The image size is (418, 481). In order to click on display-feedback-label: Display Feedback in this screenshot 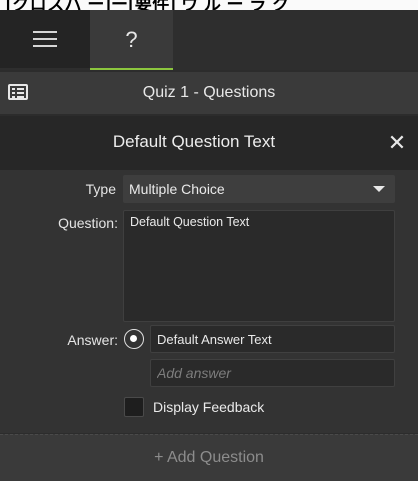, I will do `click(209, 407)`.